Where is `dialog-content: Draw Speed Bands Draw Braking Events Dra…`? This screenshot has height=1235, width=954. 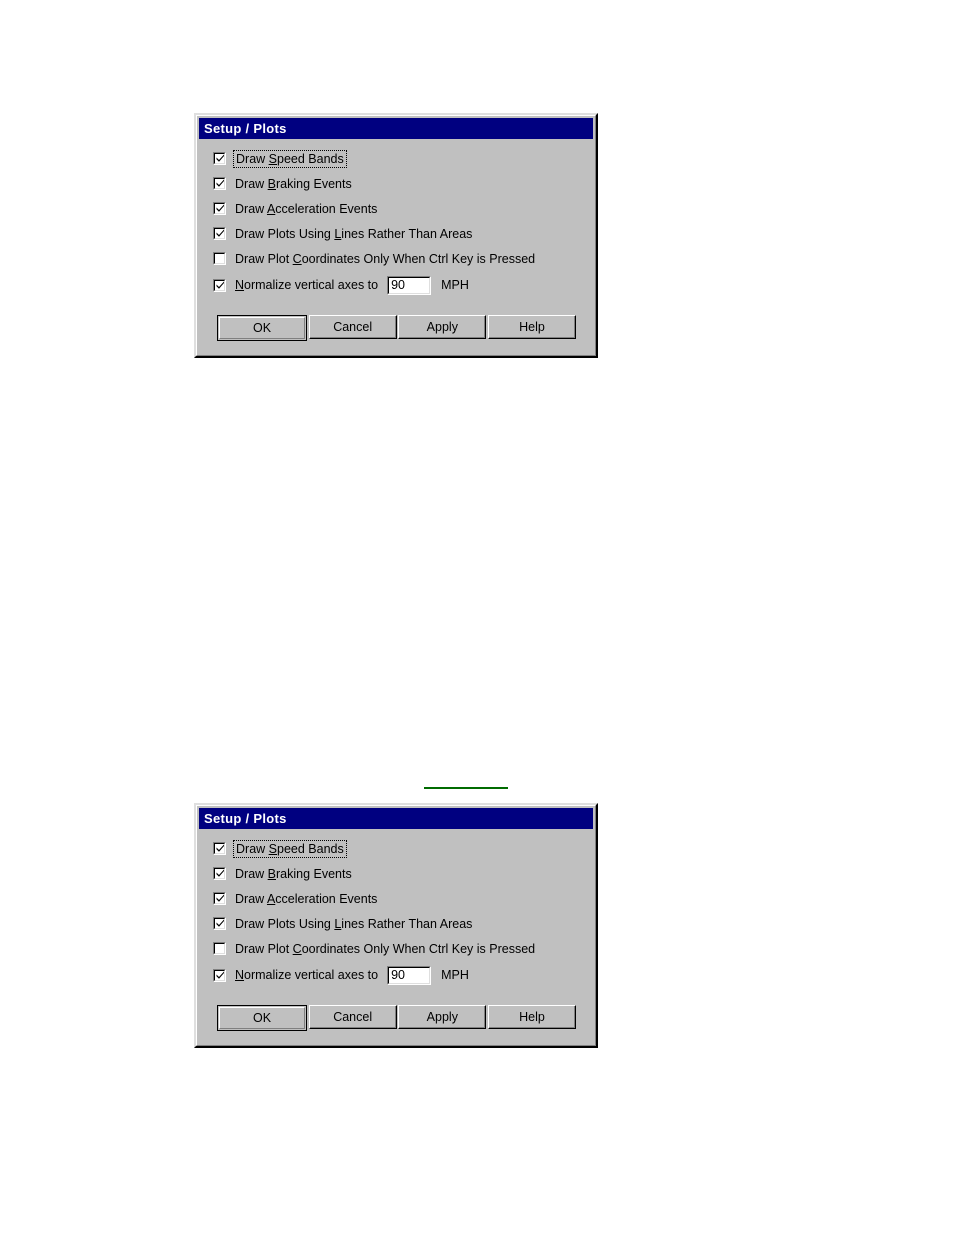
dialog-content: Draw Speed Bands Draw Braking Events Dra… is located at coordinates (396, 936).